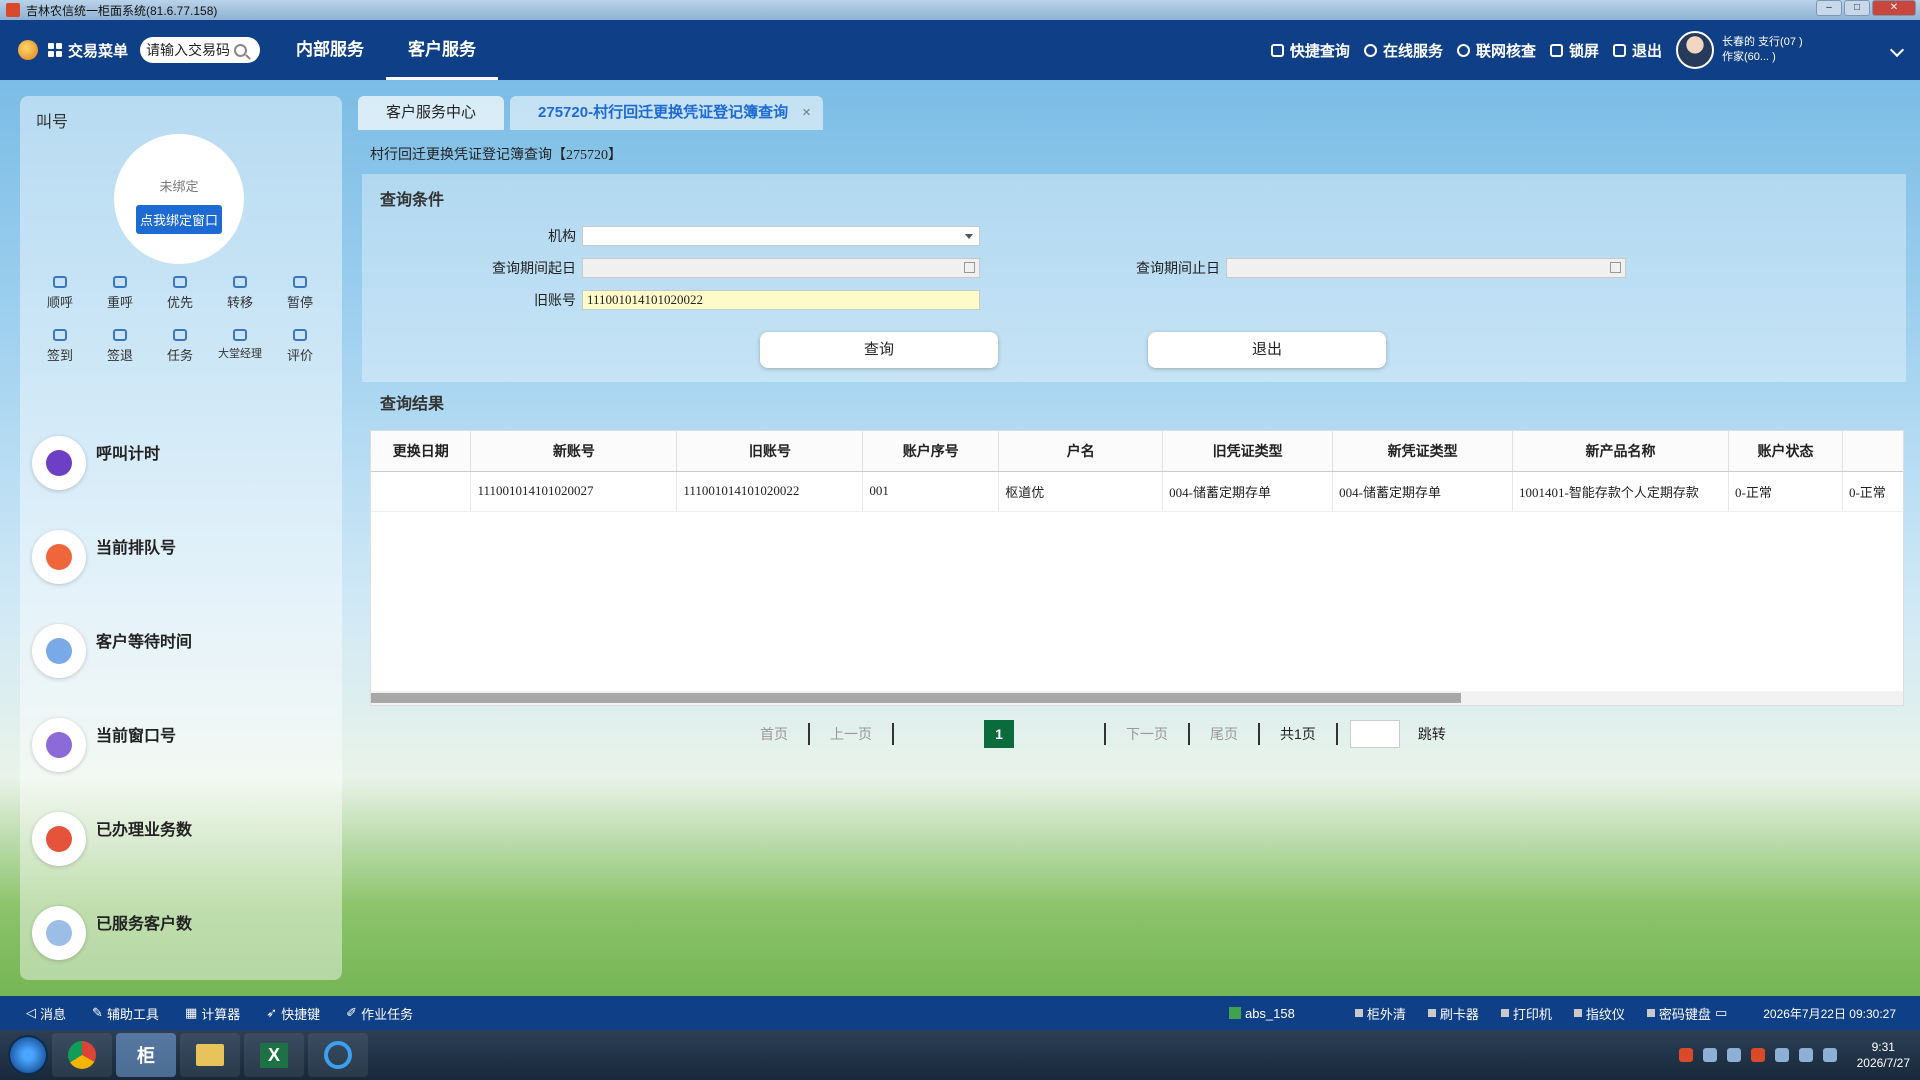 Image resolution: width=1920 pixels, height=1080 pixels. What do you see at coordinates (1781, 1055) in the screenshot?
I see `browser-tray-icon` at bounding box center [1781, 1055].